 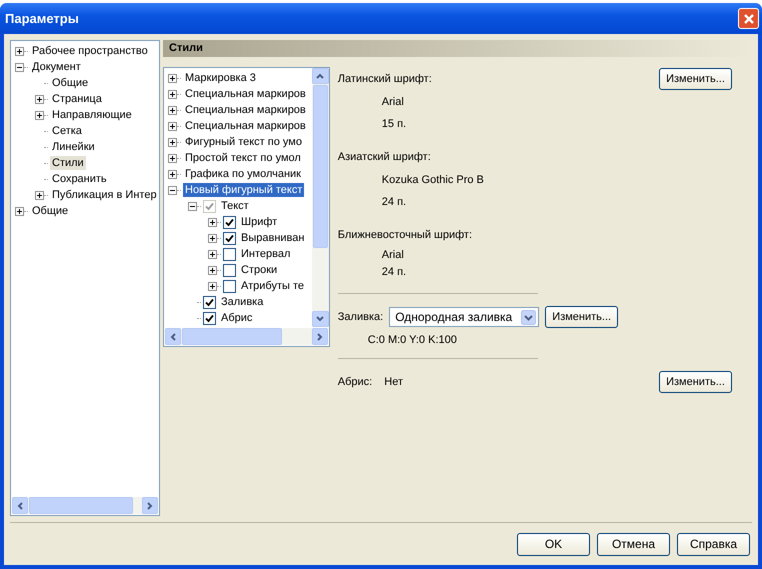 What do you see at coordinates (464, 317) in the screenshot?
I see `fill-dropdown: Однородная заливка` at bounding box center [464, 317].